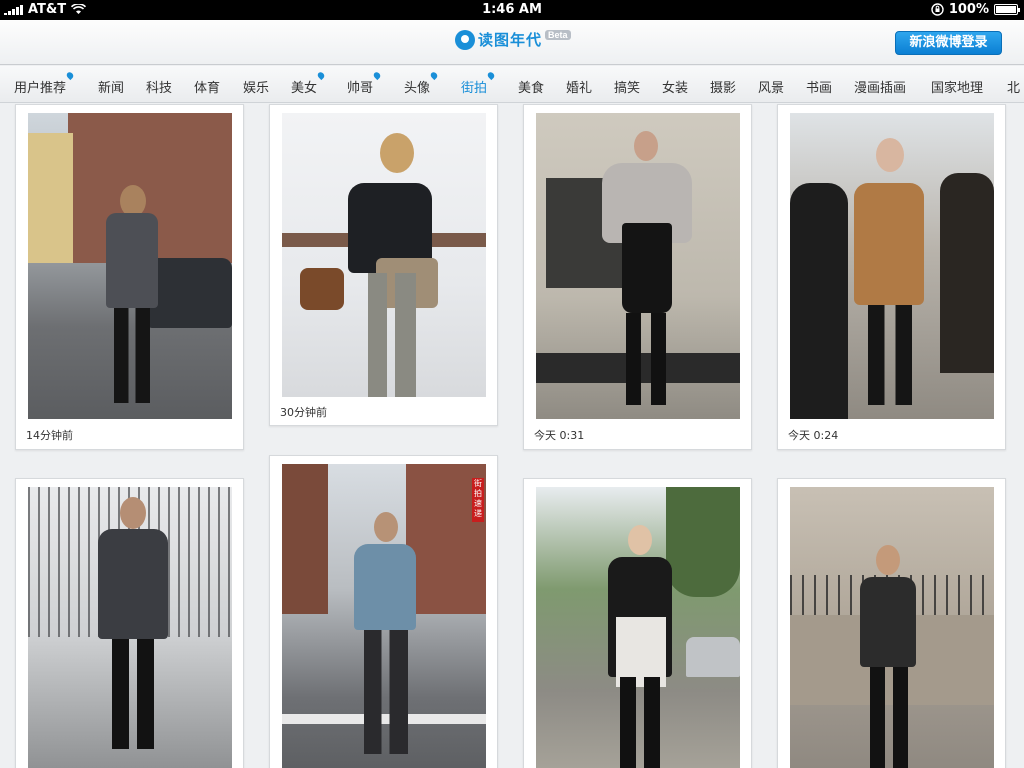 The image size is (1024, 768). I want to click on tab-scenery: 风景, so click(771, 86).